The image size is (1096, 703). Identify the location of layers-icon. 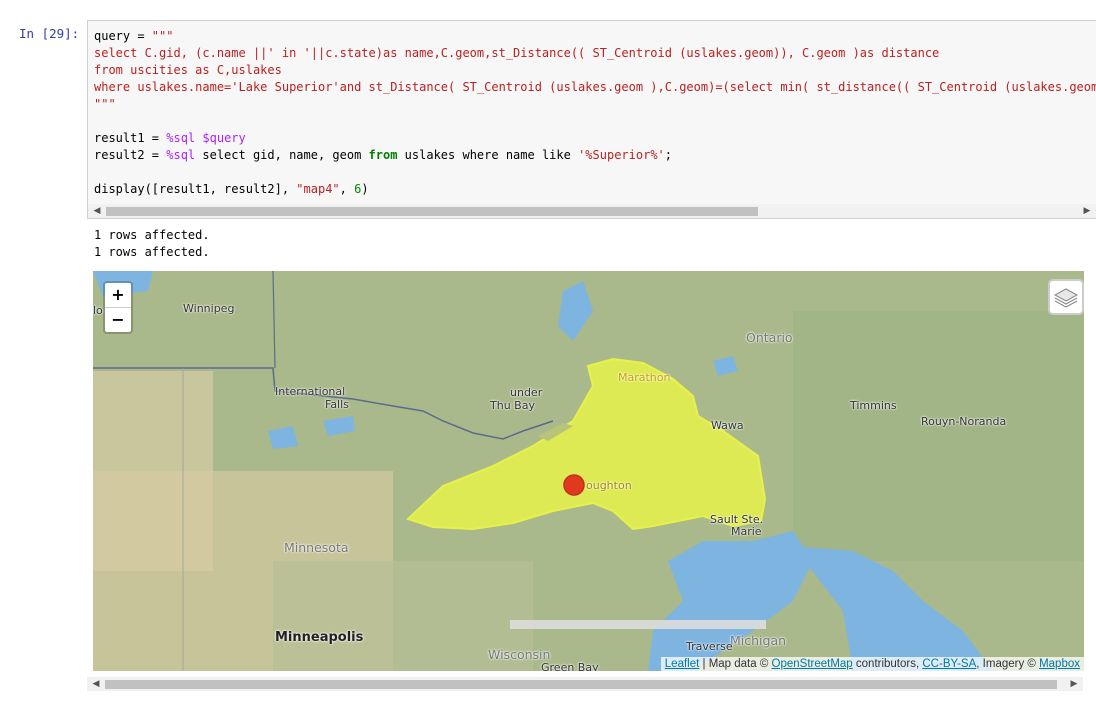
(1066, 298).